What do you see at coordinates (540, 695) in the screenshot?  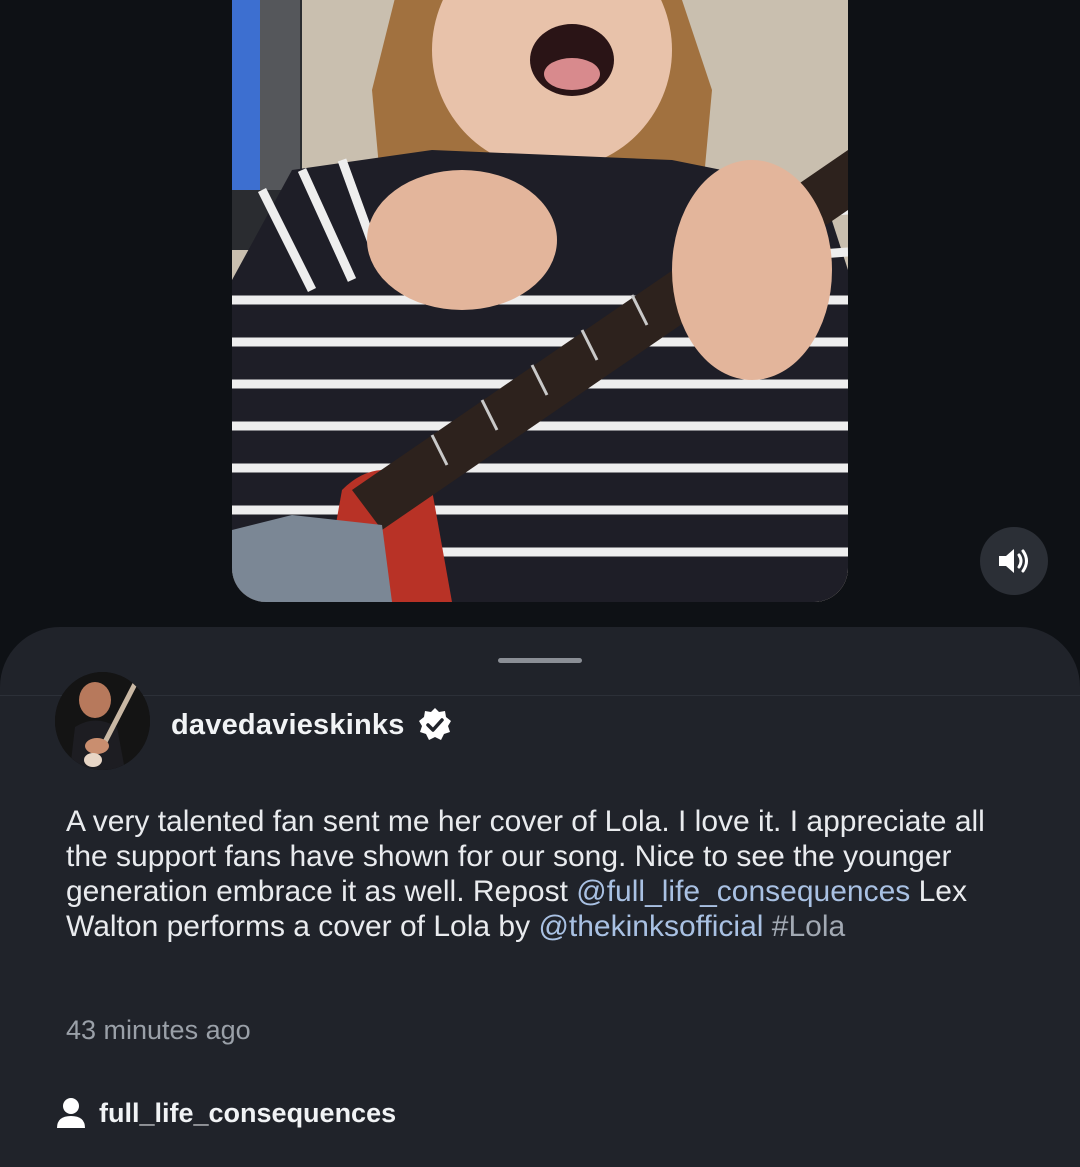 I see `divider` at bounding box center [540, 695].